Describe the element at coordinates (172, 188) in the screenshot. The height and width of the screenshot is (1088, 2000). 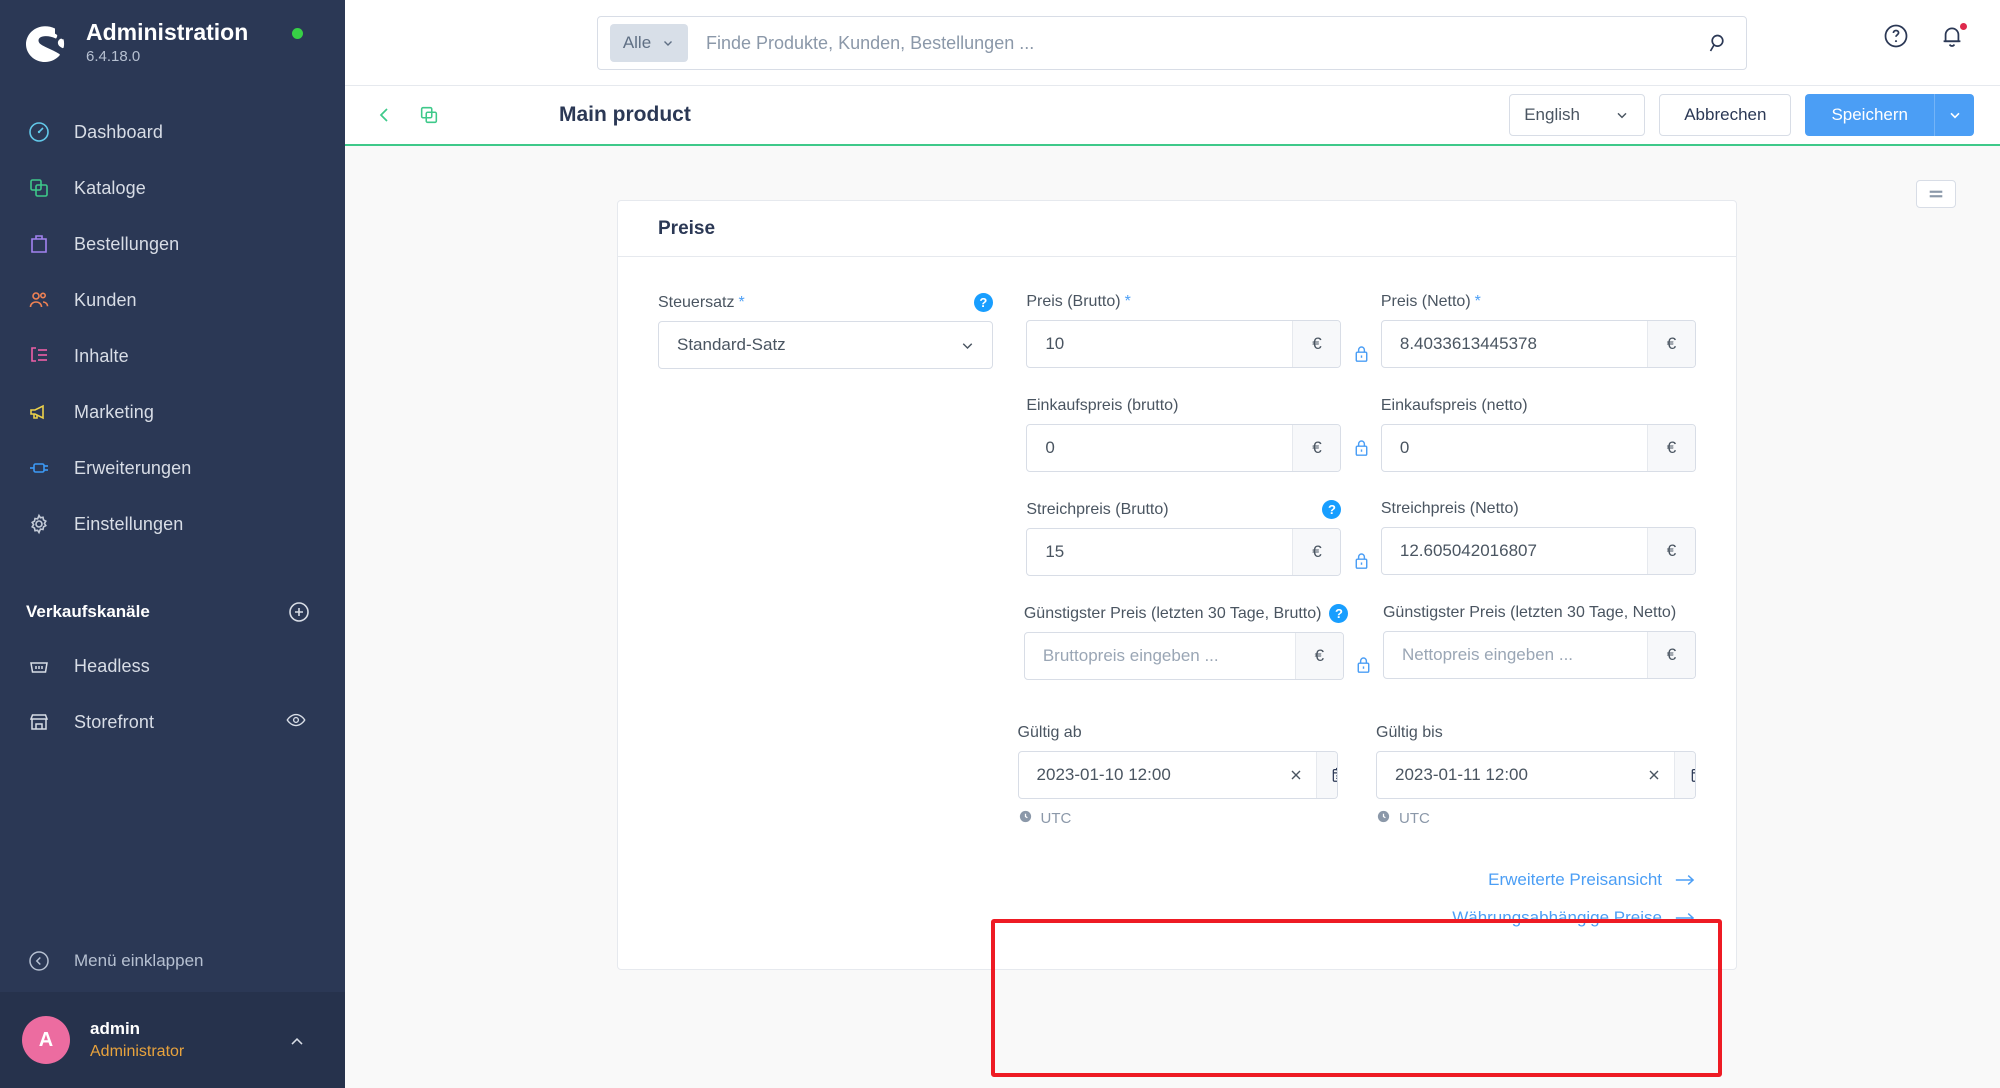
I see `sidebar-item-kataloge: Kataloge` at that location.